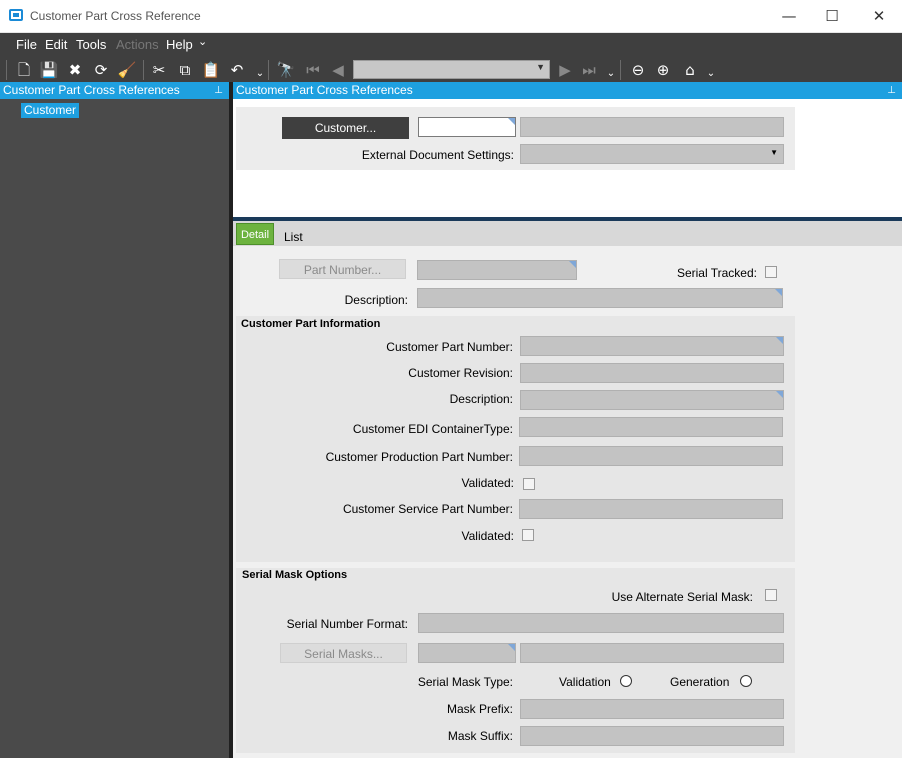  I want to click on menu-actions: Actions, so click(137, 44).